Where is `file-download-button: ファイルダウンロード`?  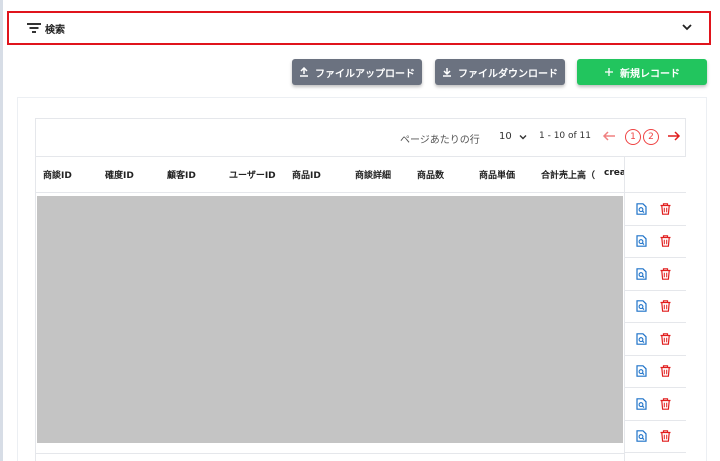 file-download-button: ファイルダウンロード is located at coordinates (500, 72).